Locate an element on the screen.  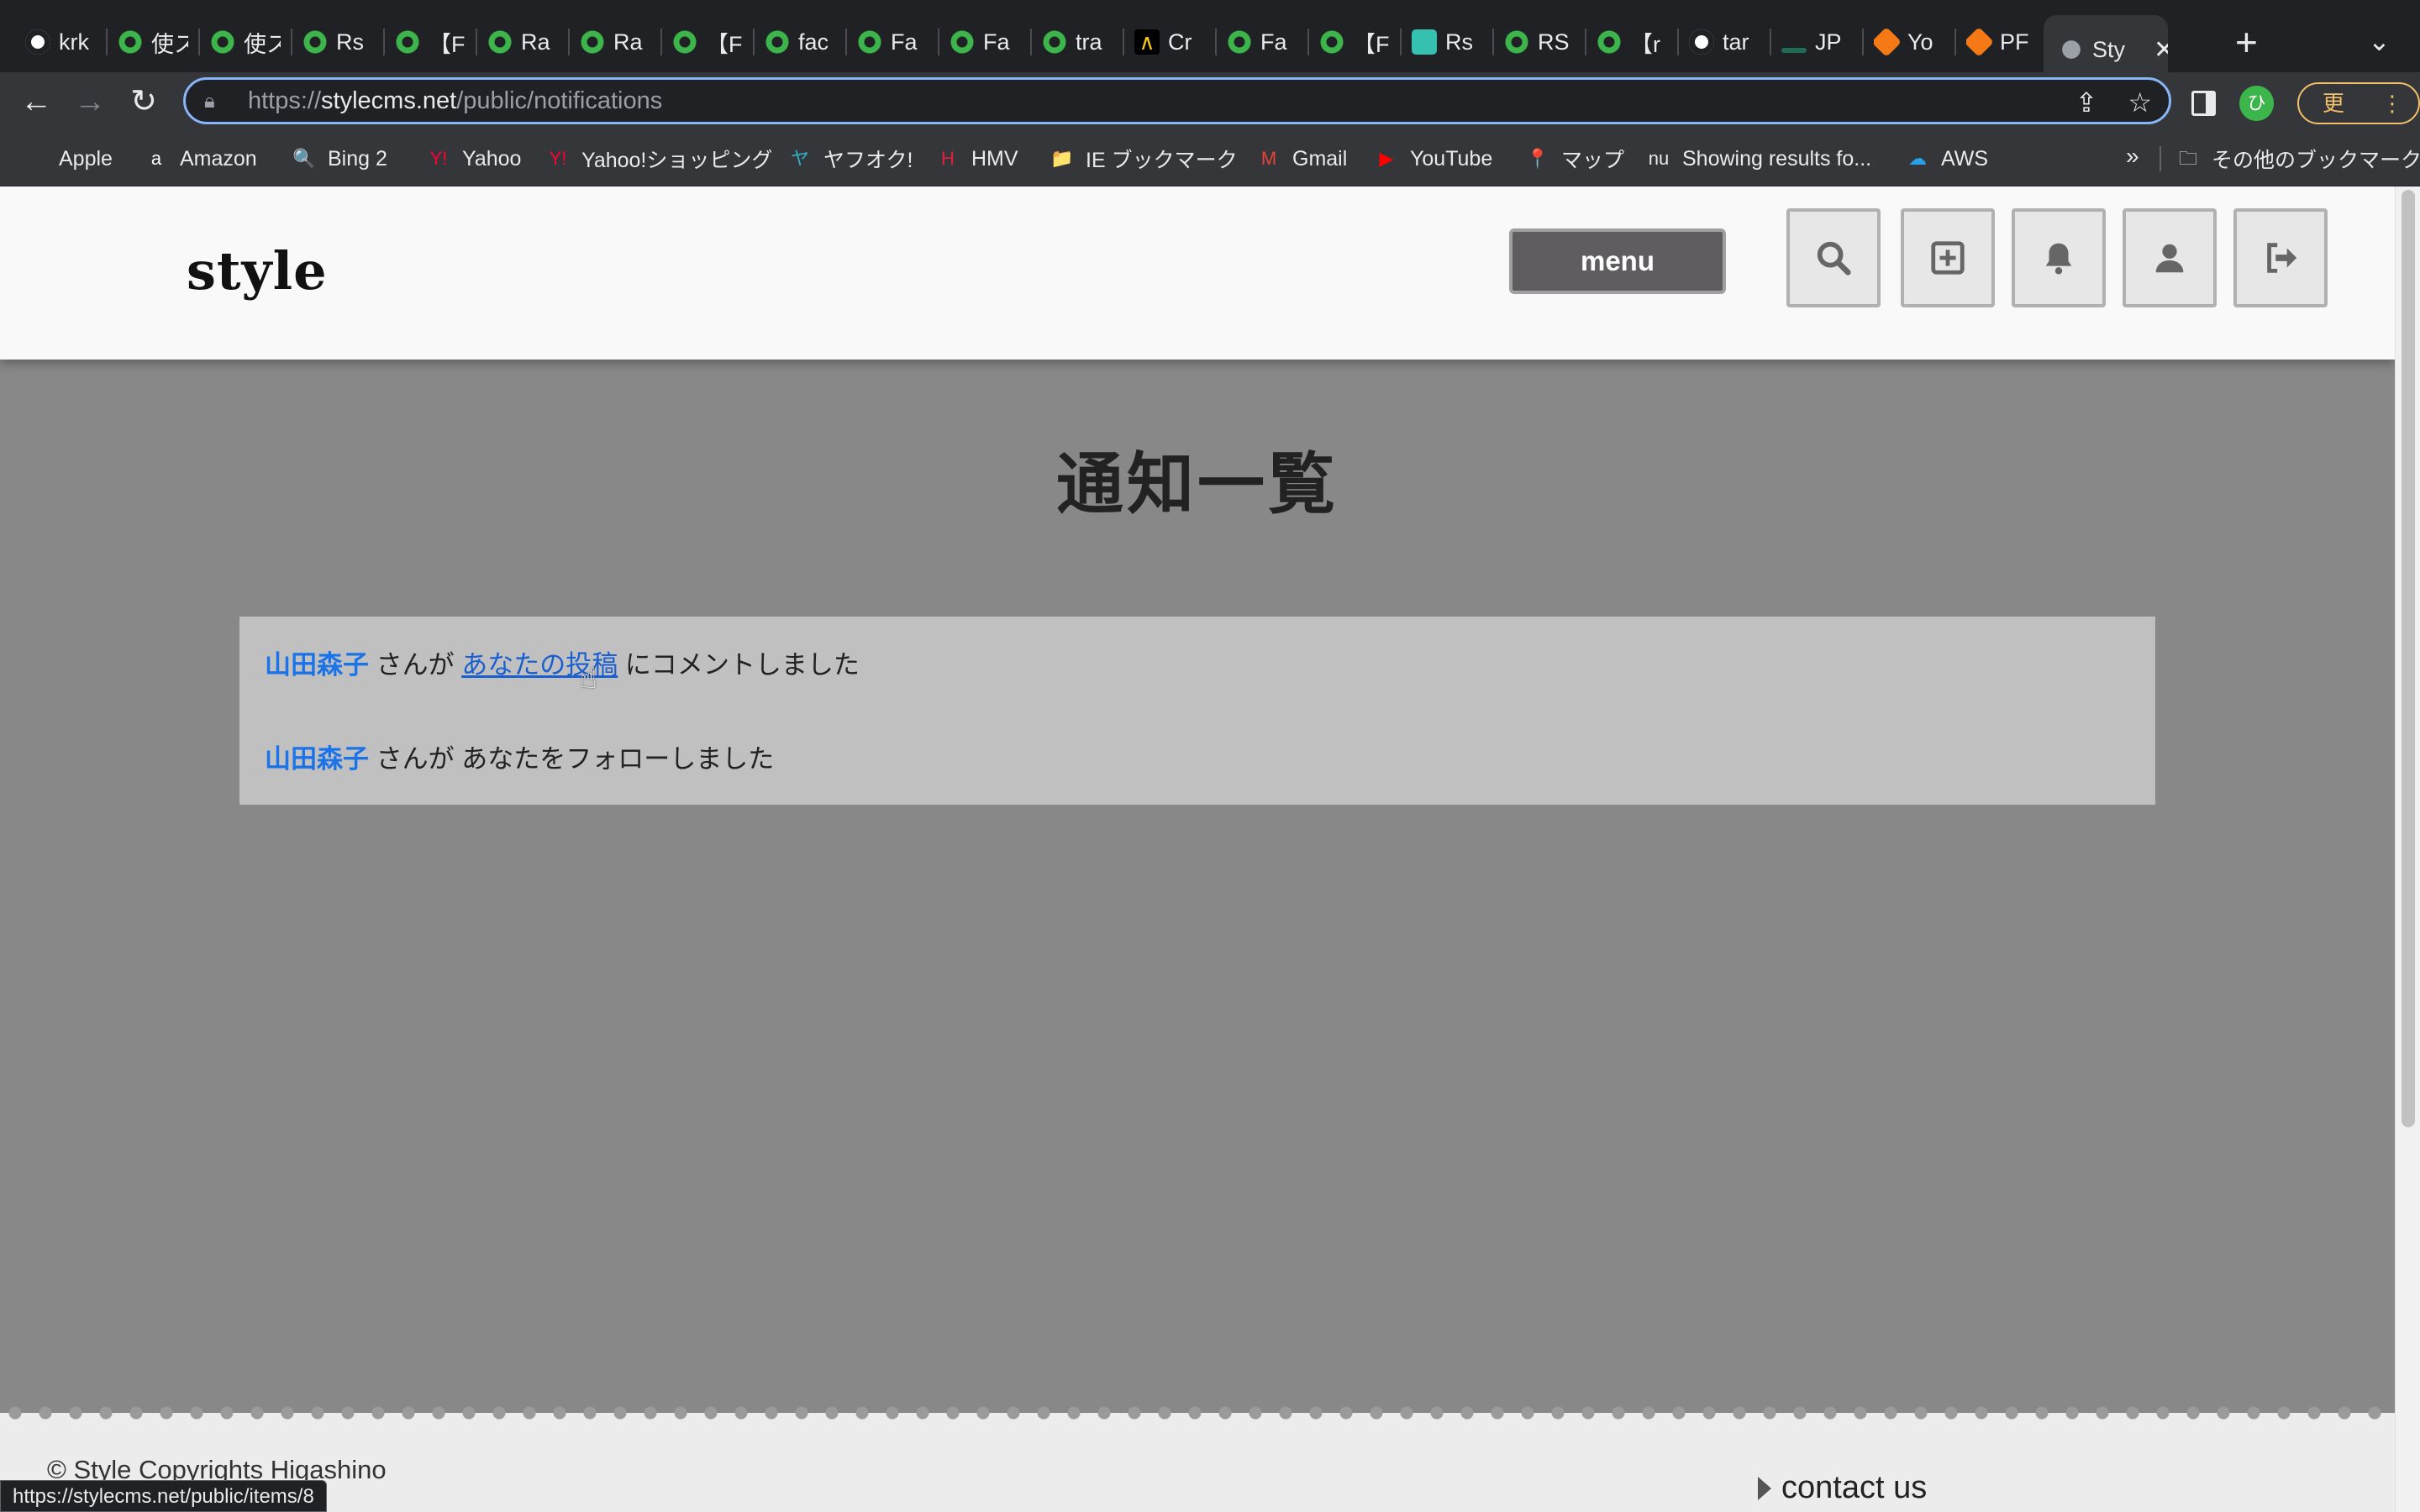
lock-icon: 🔒︎ is located at coordinates (214, 101).